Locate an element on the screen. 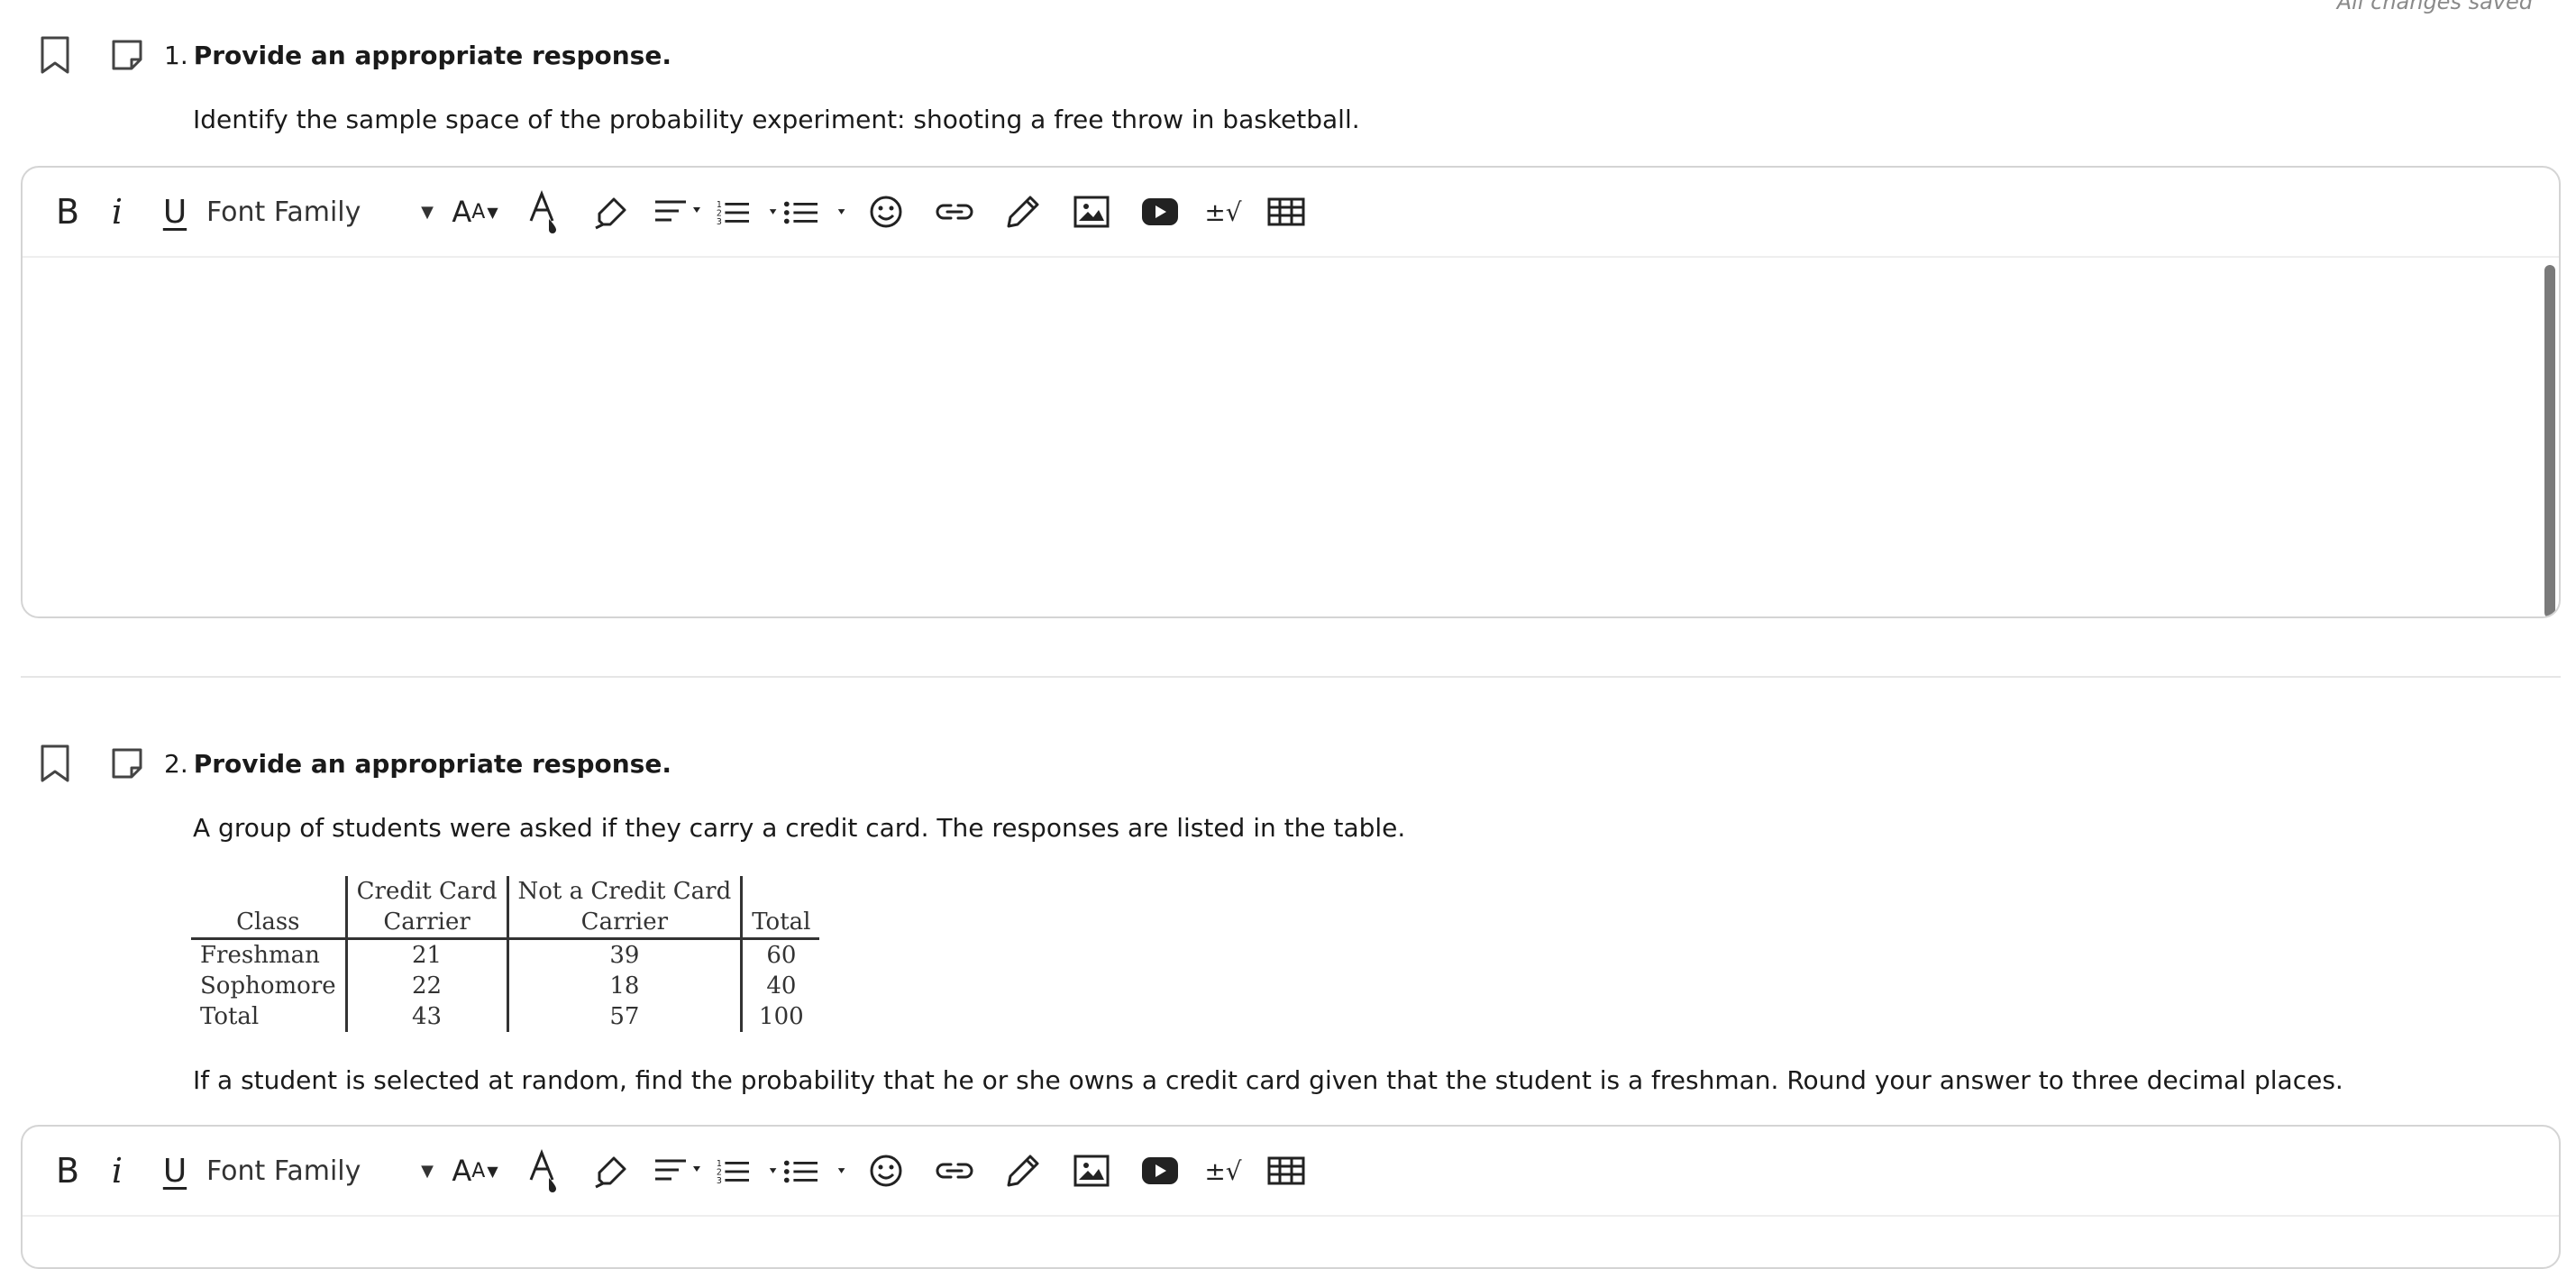 The width and height of the screenshot is (2576, 1269). table-cell: Freshman is located at coordinates (260, 955).